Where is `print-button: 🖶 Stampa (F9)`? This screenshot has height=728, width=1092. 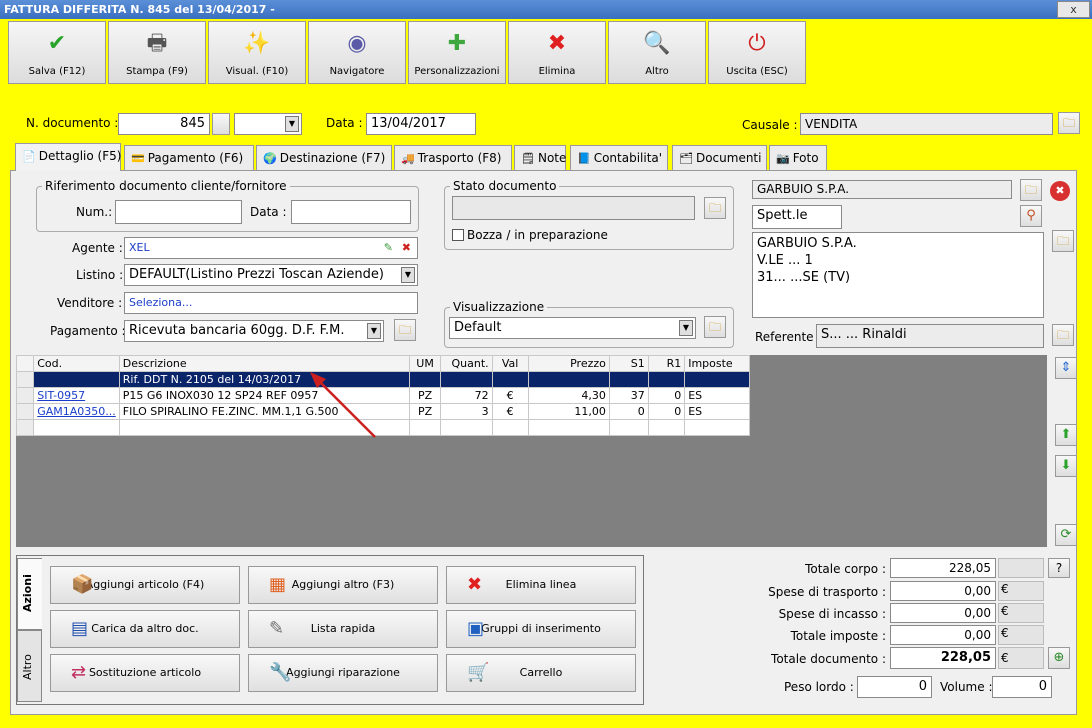
print-button: 🖶 Stampa (F9) is located at coordinates (157, 52).